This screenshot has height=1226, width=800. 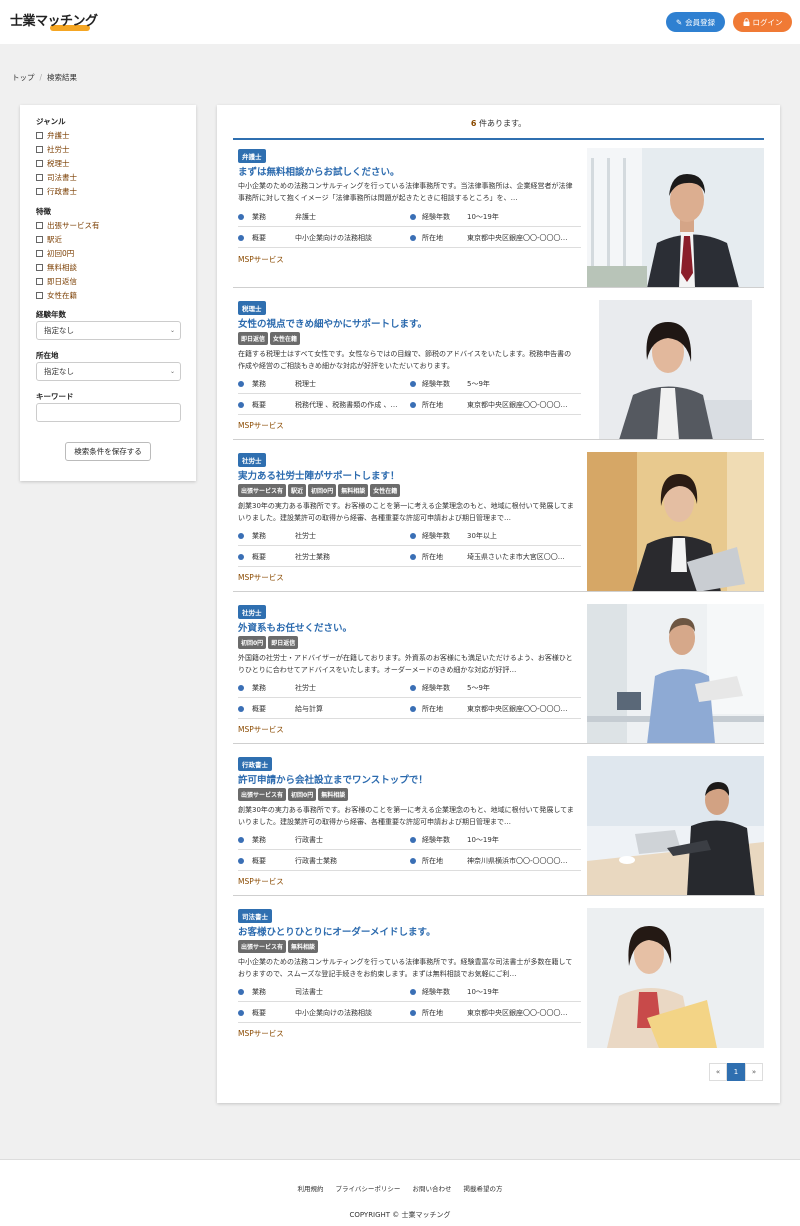 I want to click on location-select: 指定なし ⌄, so click(x=108, y=371).